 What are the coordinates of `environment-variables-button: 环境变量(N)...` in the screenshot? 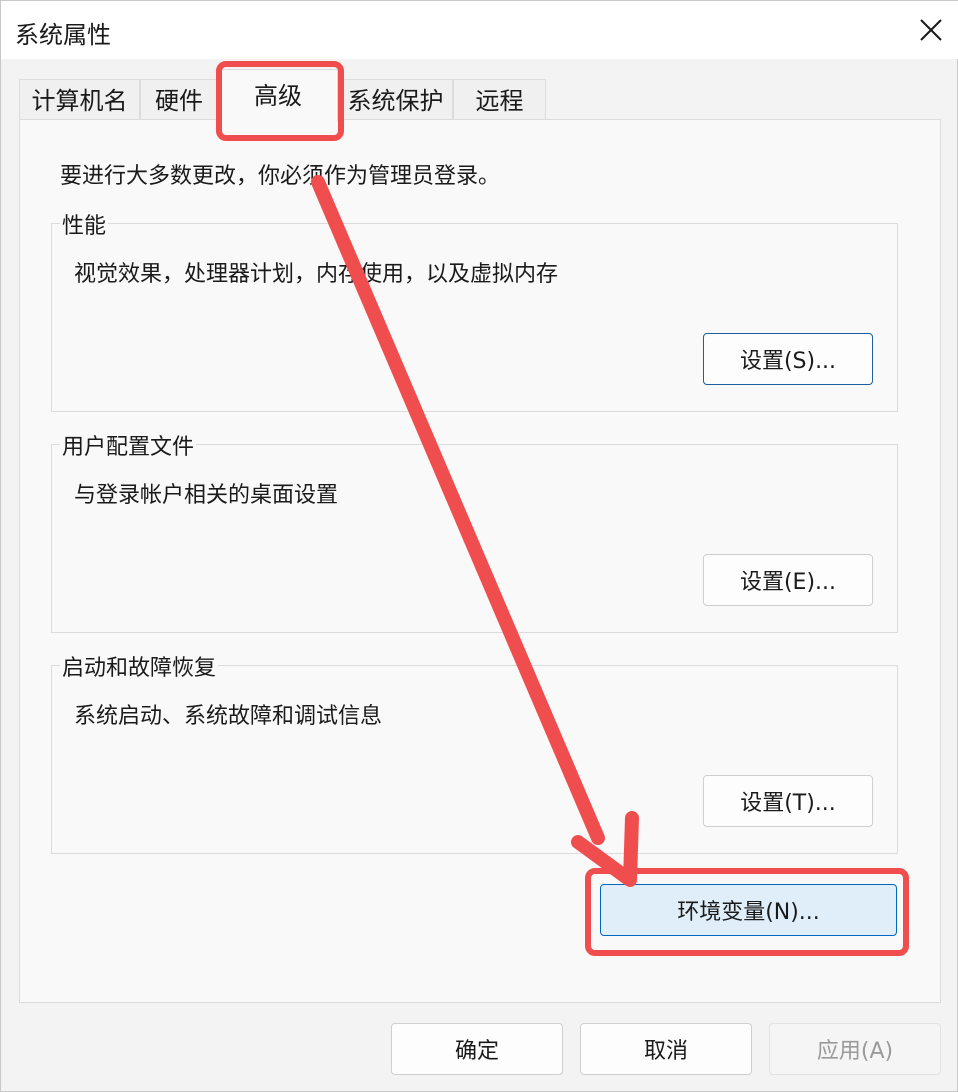 It's located at (748, 910).